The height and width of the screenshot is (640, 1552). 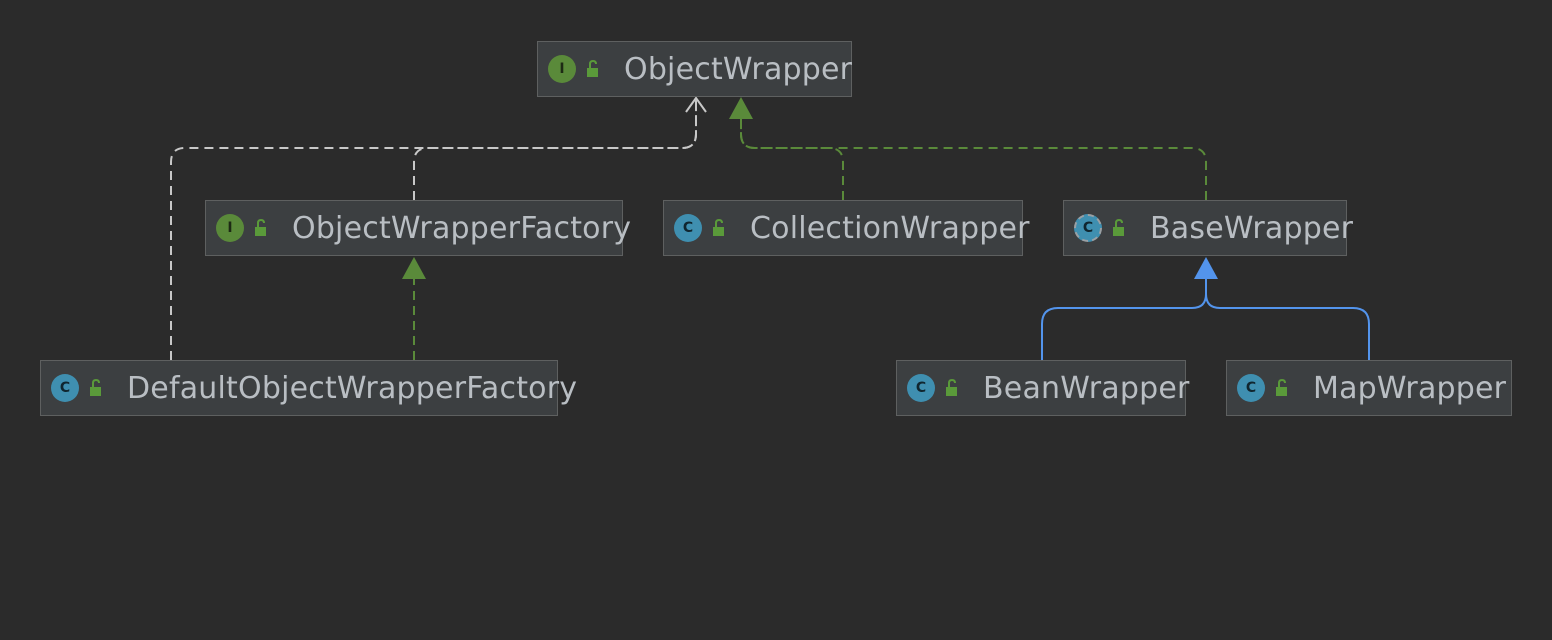 What do you see at coordinates (890, 228) in the screenshot?
I see `node-label: CollectionWrapper` at bounding box center [890, 228].